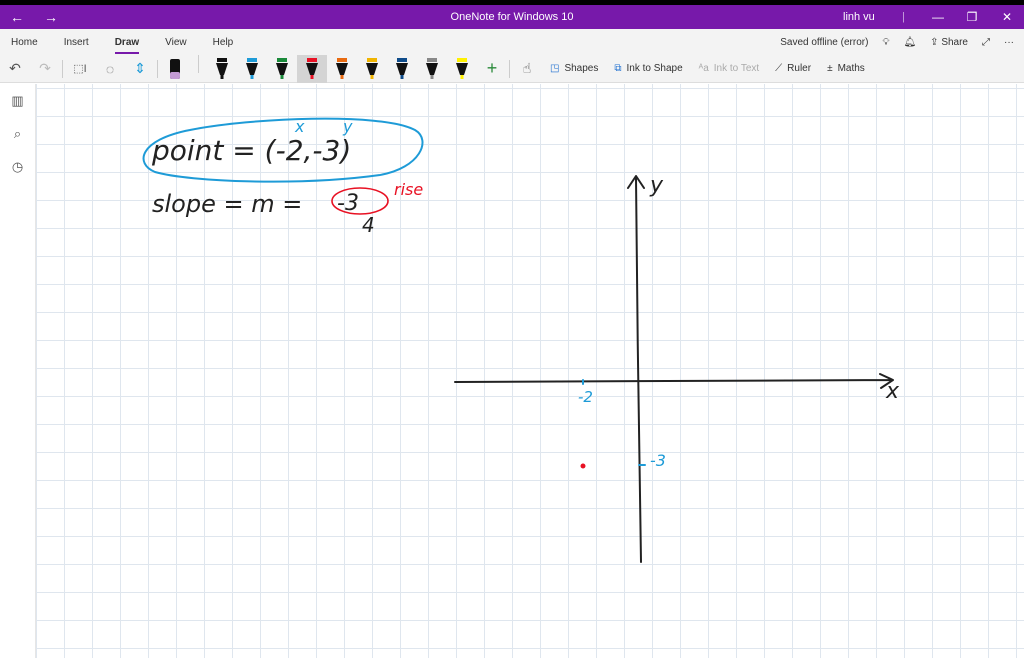  Describe the element at coordinates (658, 460) in the screenshot. I see `y-tick-label: -3` at that location.